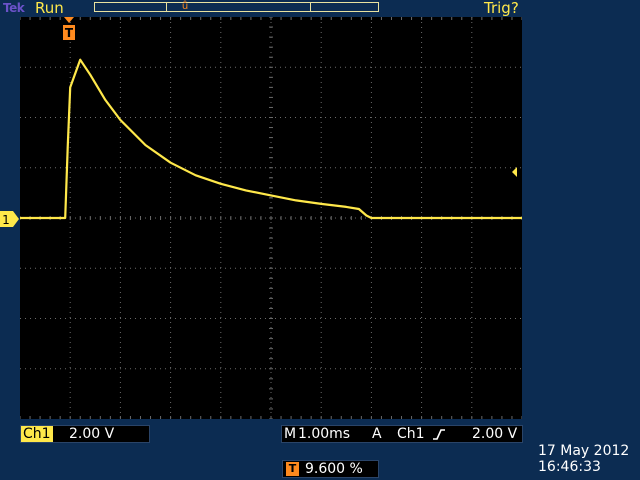 The image size is (640, 480). What do you see at coordinates (439, 434) in the screenshot?
I see `rising-edge-icon` at bounding box center [439, 434].